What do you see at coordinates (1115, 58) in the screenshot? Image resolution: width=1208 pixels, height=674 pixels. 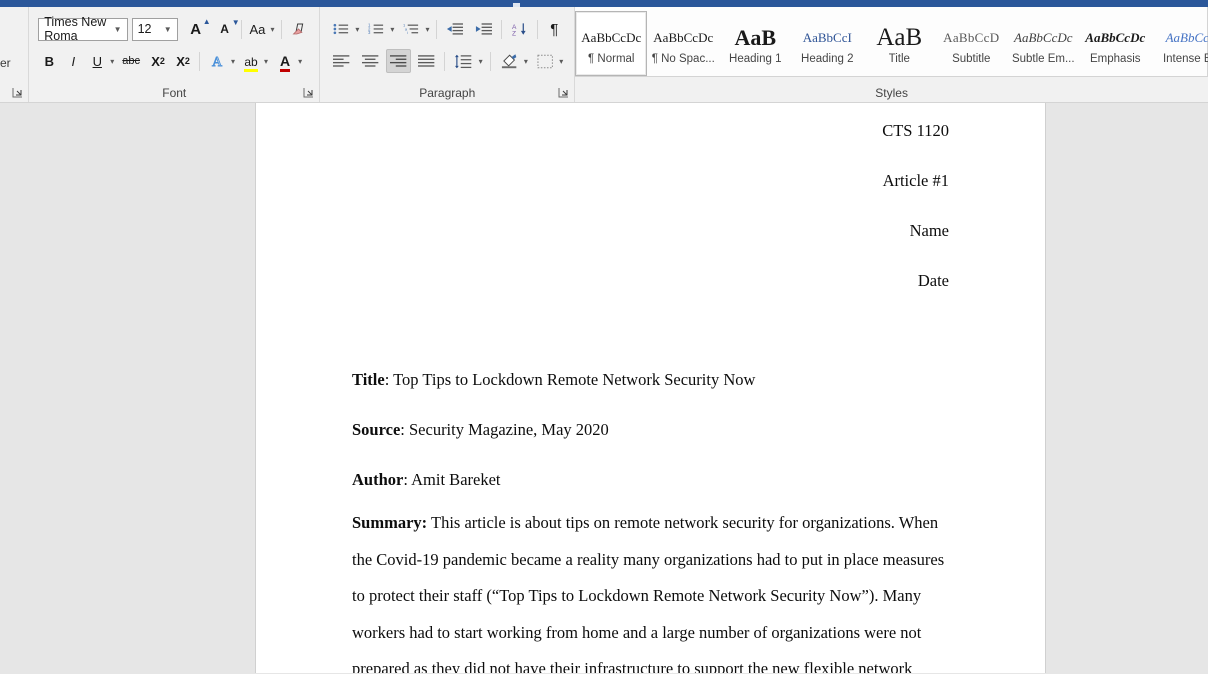 I see `style-name: Emphasis` at bounding box center [1115, 58].